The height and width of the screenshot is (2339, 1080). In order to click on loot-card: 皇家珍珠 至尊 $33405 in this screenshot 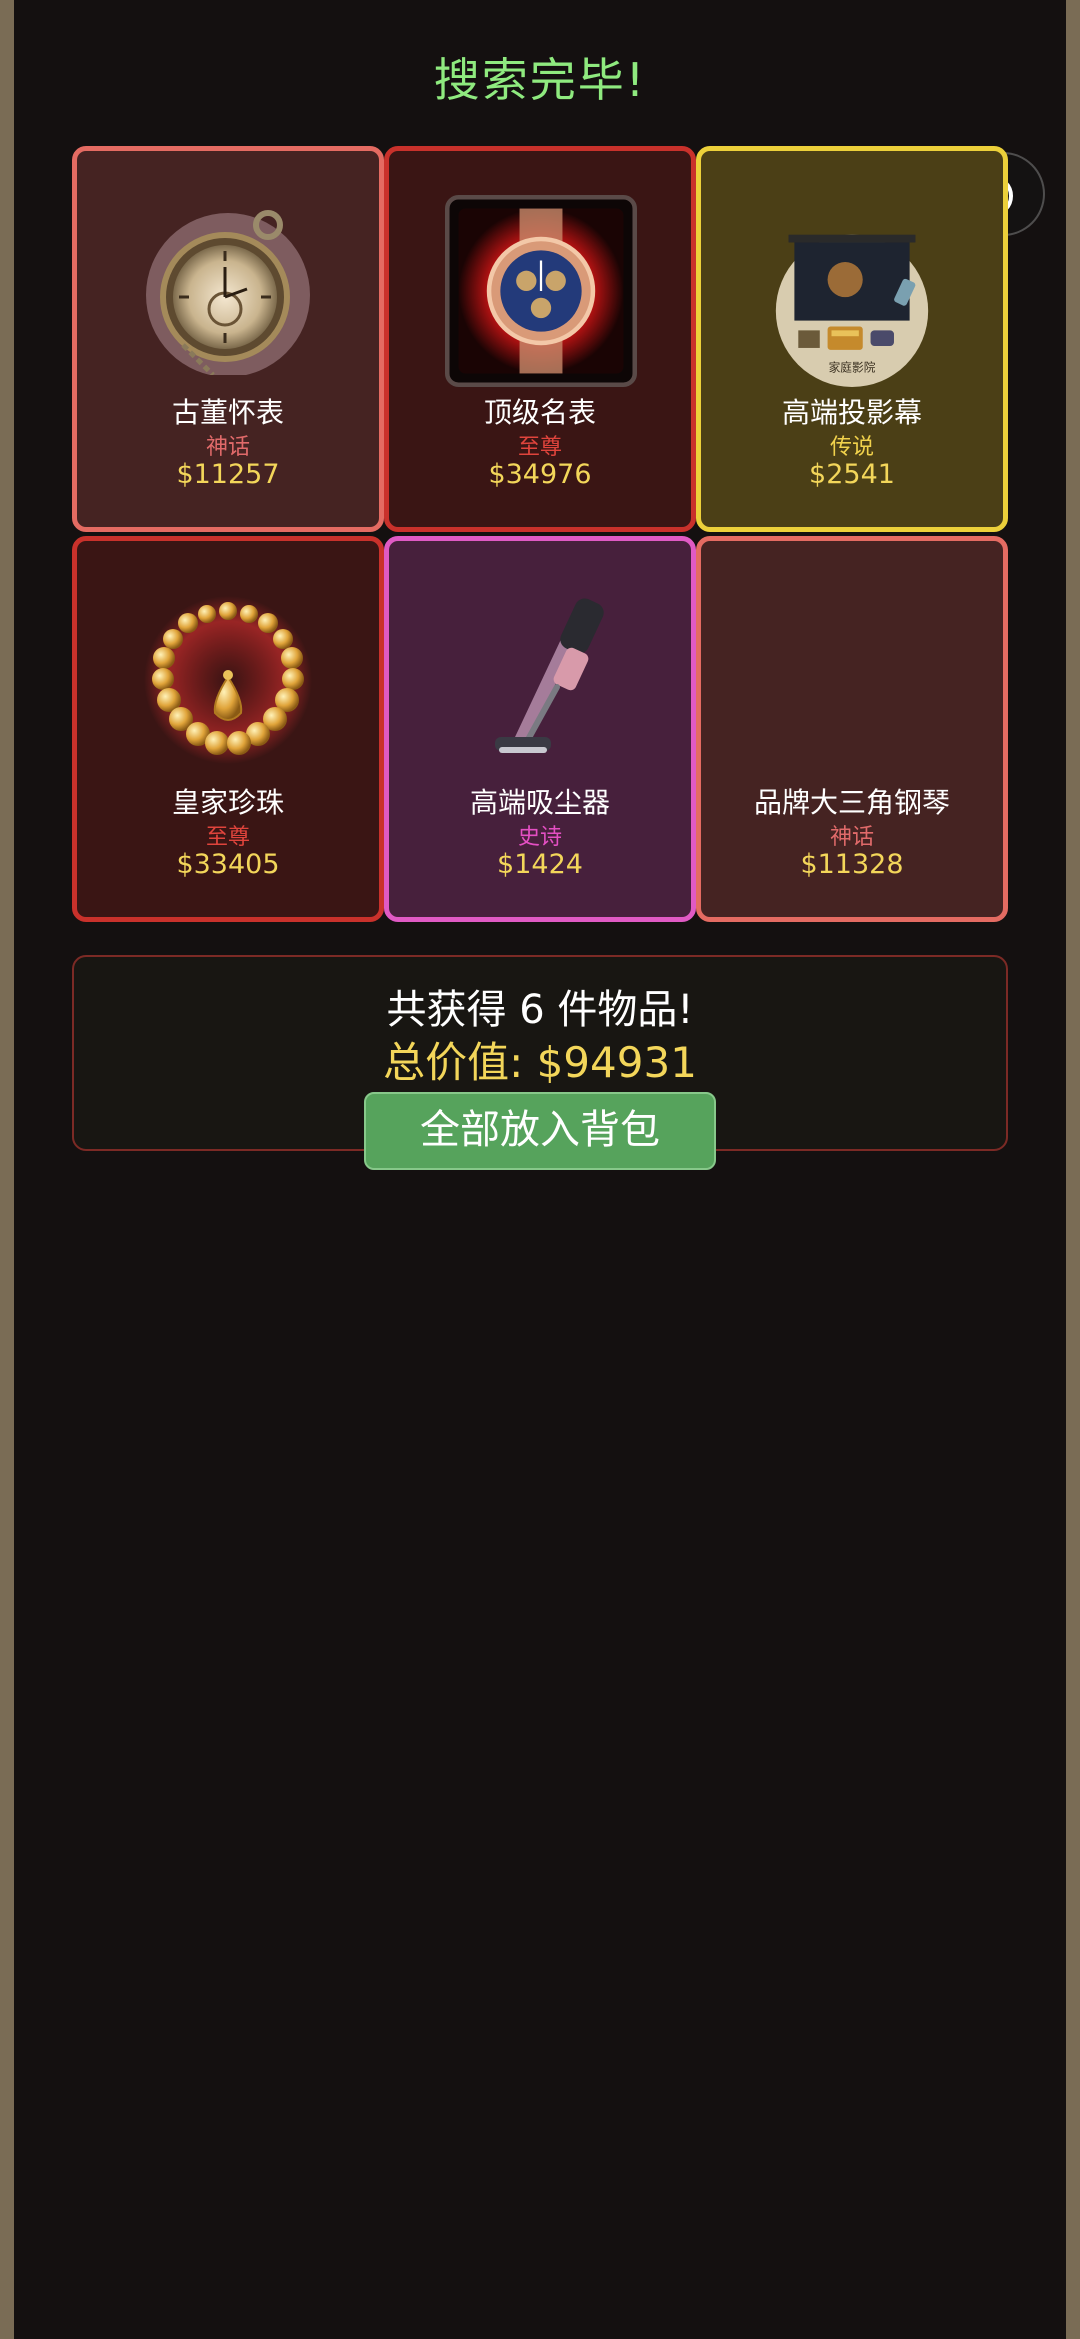, I will do `click(228, 729)`.